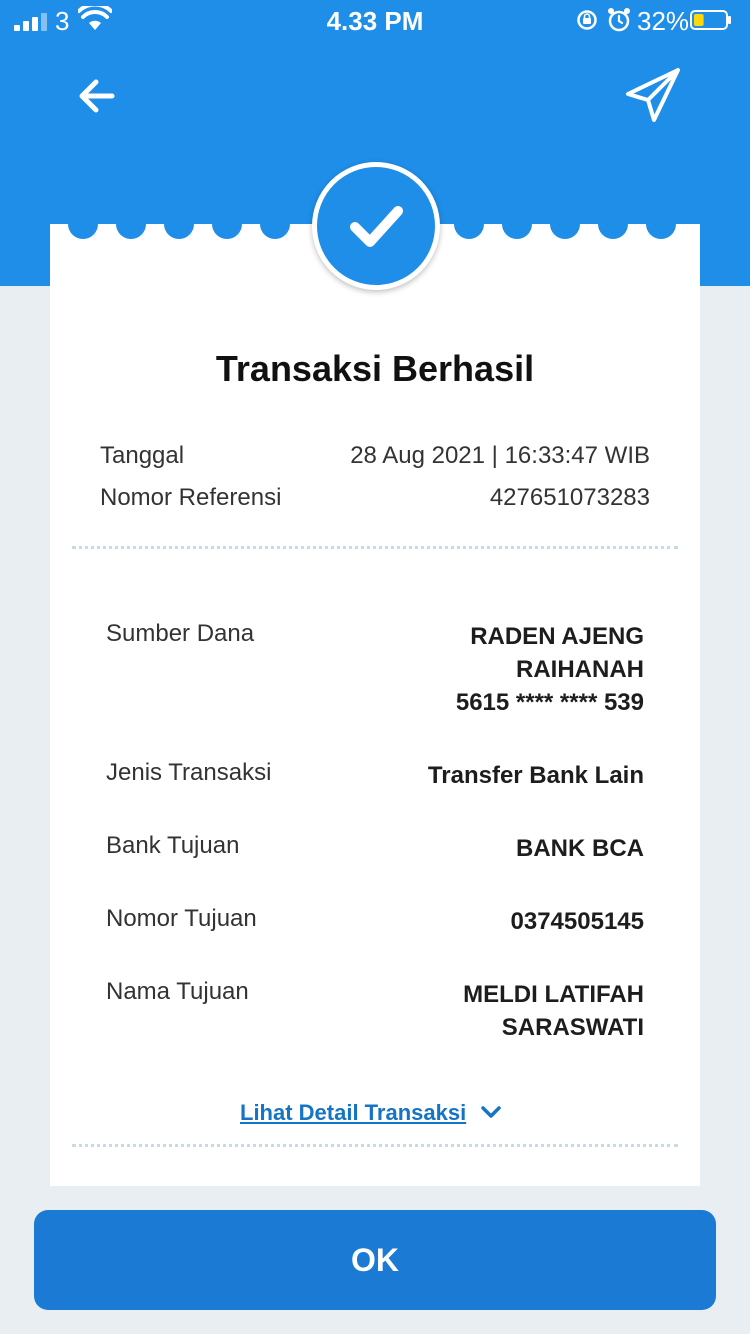 The height and width of the screenshot is (1334, 750). What do you see at coordinates (181, 918) in the screenshot?
I see `detail-label: Nomor Tujuan` at bounding box center [181, 918].